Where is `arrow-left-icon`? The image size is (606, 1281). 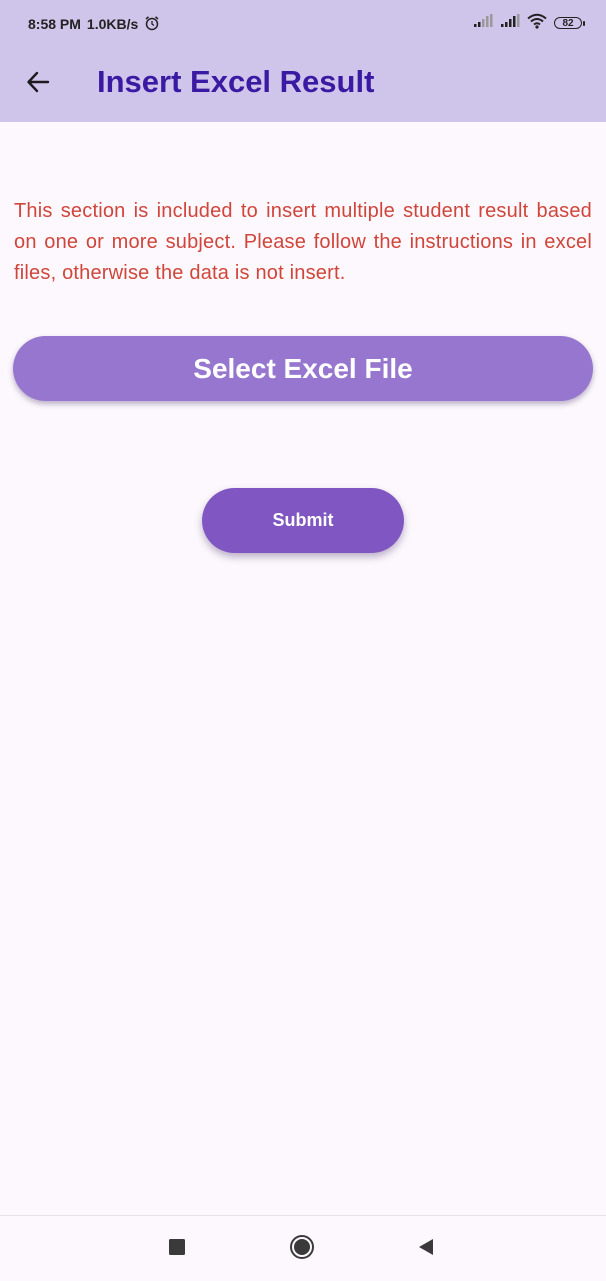
arrow-left-icon is located at coordinates (38, 84).